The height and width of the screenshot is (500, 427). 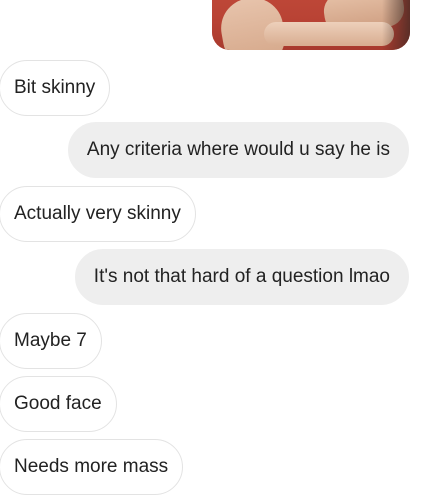 What do you see at coordinates (92, 467) in the screenshot?
I see `message-bubble-incoming: Needs more mass` at bounding box center [92, 467].